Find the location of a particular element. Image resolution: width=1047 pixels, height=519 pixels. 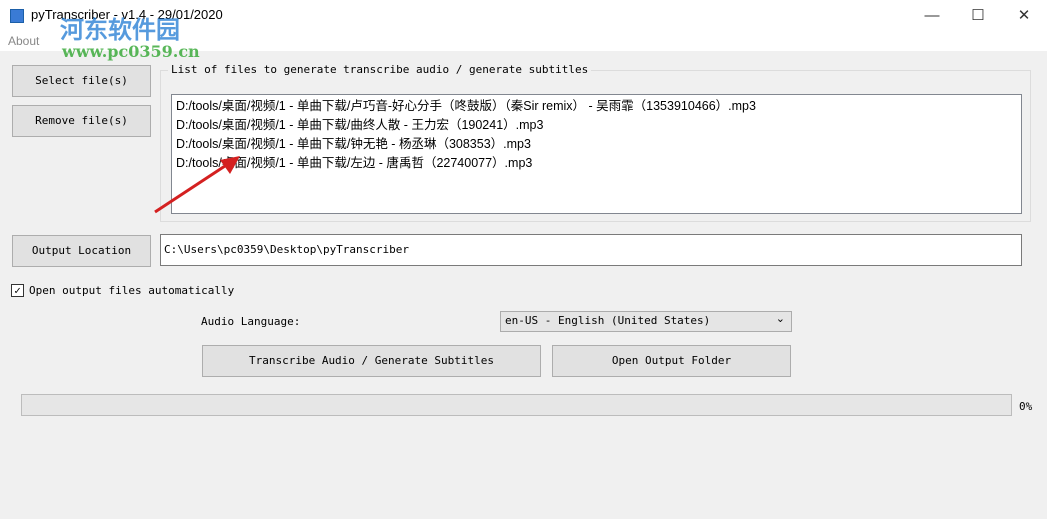

app-icon is located at coordinates (17, 16).